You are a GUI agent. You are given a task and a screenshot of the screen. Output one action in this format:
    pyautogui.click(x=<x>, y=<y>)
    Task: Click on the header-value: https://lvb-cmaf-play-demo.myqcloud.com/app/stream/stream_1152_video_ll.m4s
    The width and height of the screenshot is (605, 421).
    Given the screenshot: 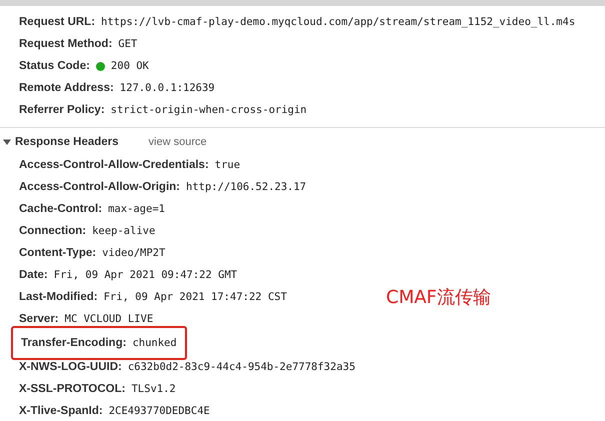 What is the action you would take?
    pyautogui.click(x=338, y=22)
    